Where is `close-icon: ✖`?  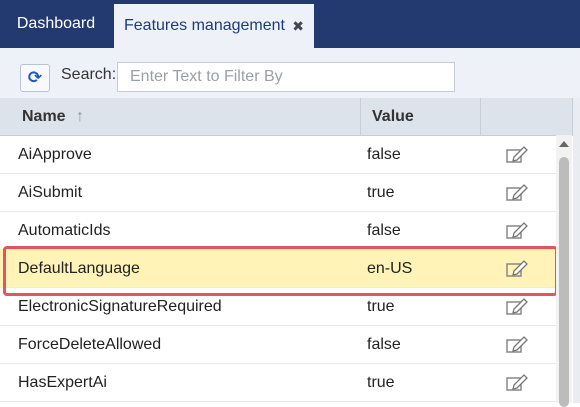
close-icon: ✖ is located at coordinates (298, 26).